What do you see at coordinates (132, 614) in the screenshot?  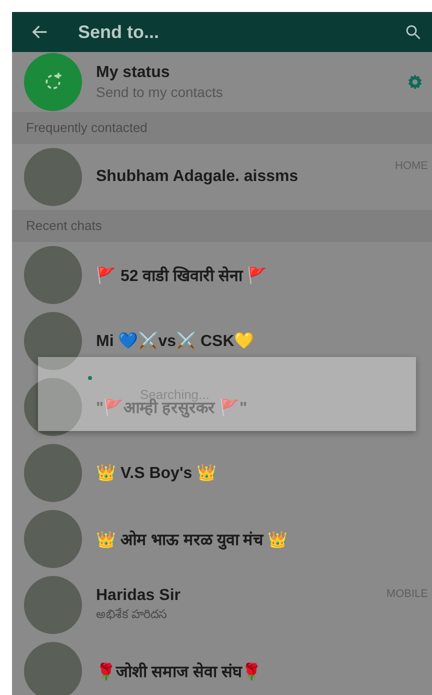 I see `contact-subtitle: అభిశేక హరిదస` at bounding box center [132, 614].